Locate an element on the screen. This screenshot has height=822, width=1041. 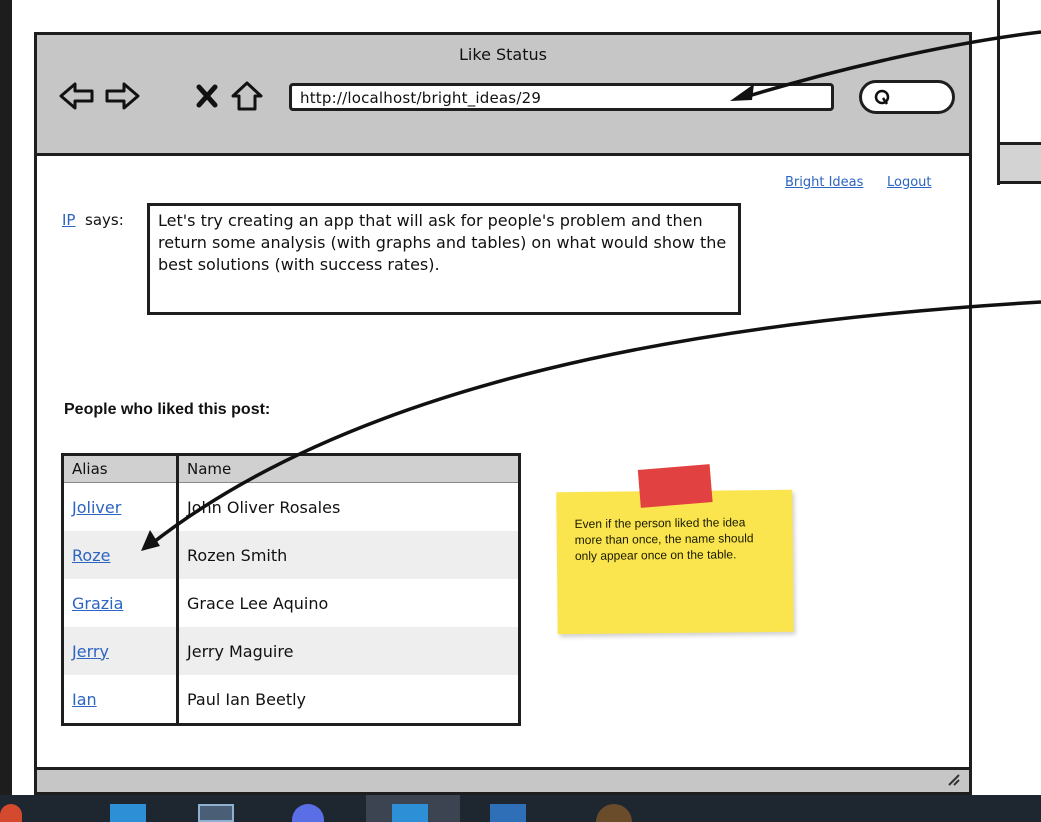
column-header-alias: Alias is located at coordinates (120, 468).